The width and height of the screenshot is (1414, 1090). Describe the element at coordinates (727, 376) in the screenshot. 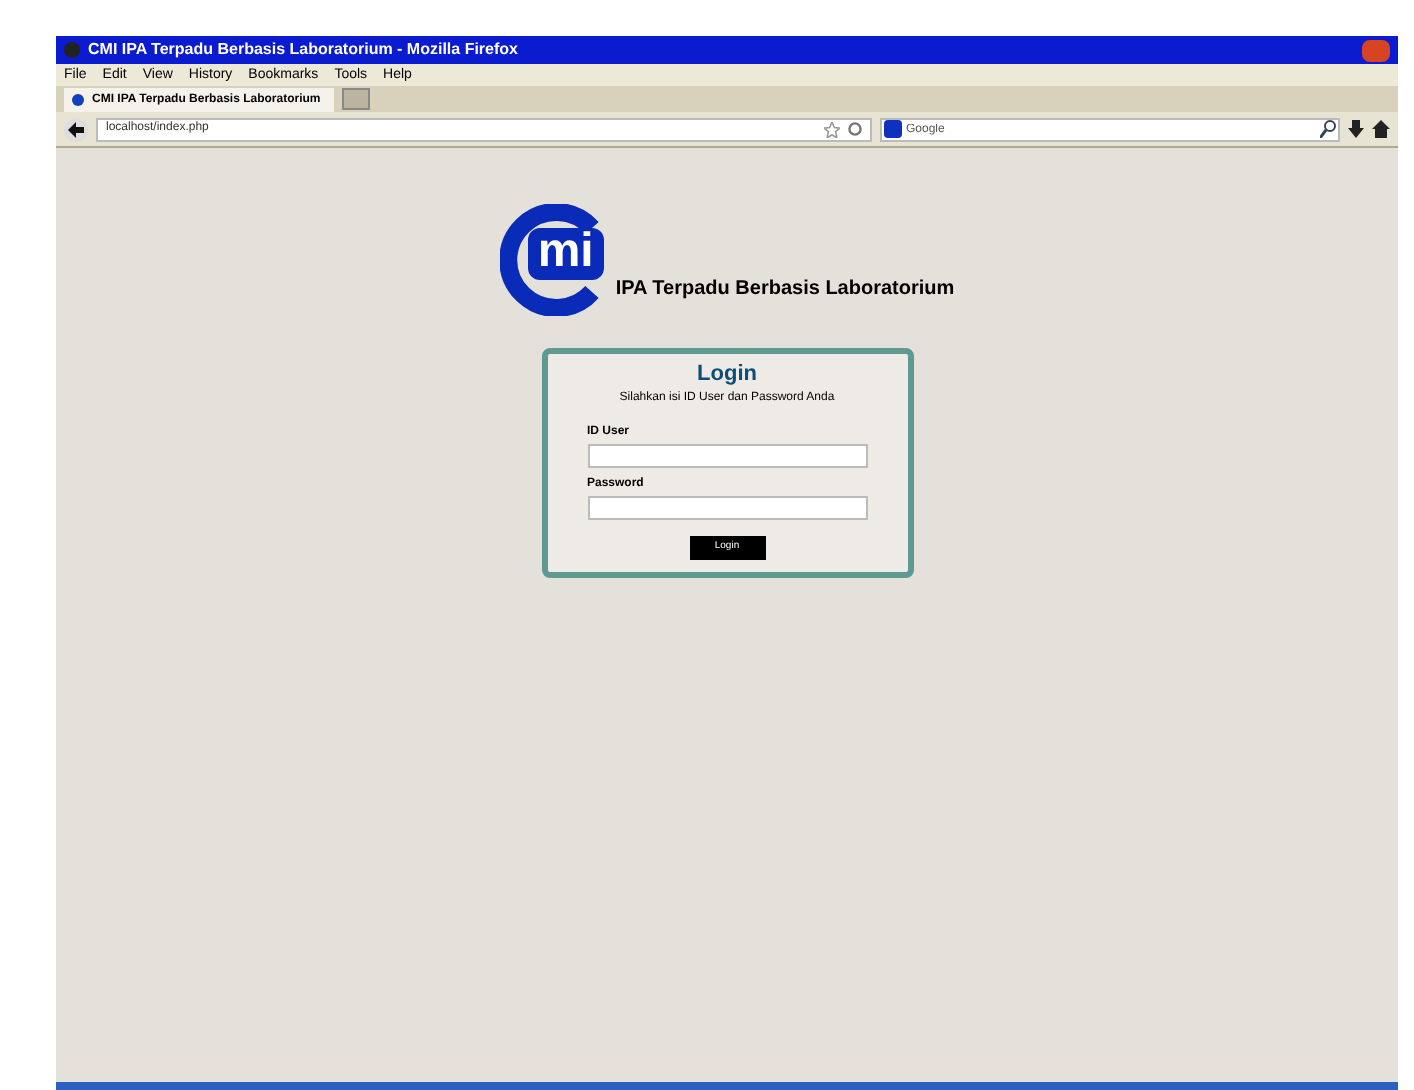

I see `login-title: Login` at that location.